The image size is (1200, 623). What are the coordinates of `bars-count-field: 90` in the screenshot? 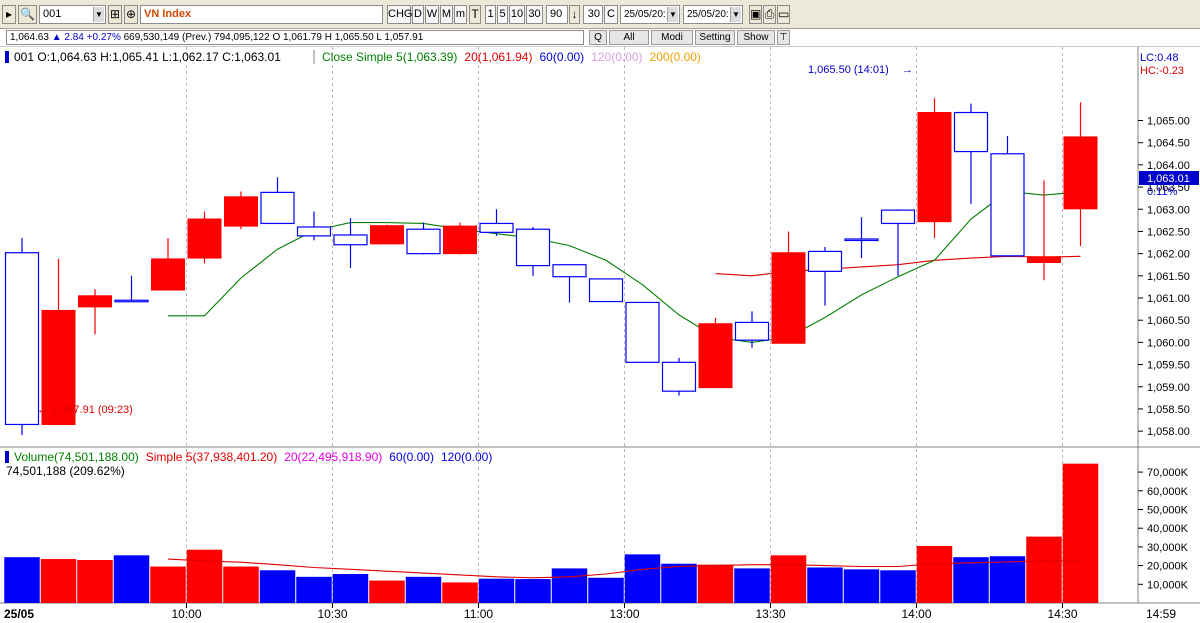 It's located at (557, 14).